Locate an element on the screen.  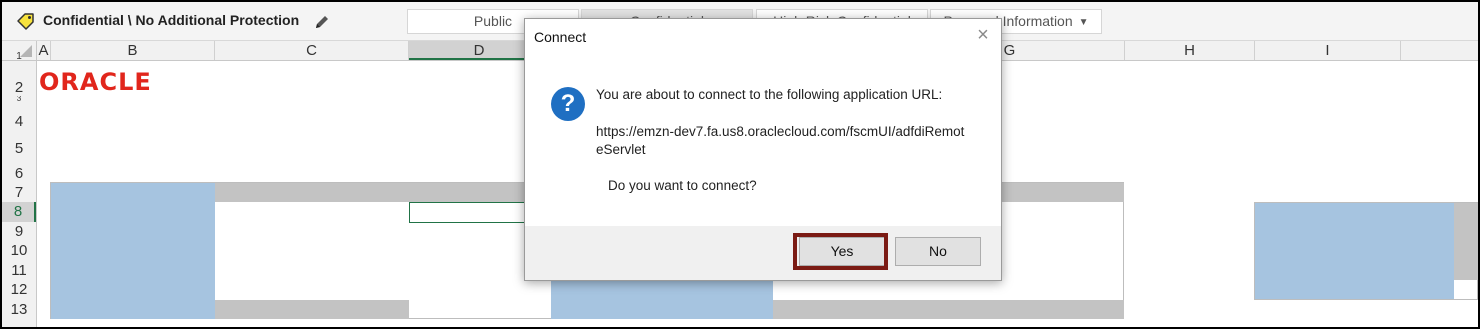
column-header-h: H is located at coordinates (1190, 50).